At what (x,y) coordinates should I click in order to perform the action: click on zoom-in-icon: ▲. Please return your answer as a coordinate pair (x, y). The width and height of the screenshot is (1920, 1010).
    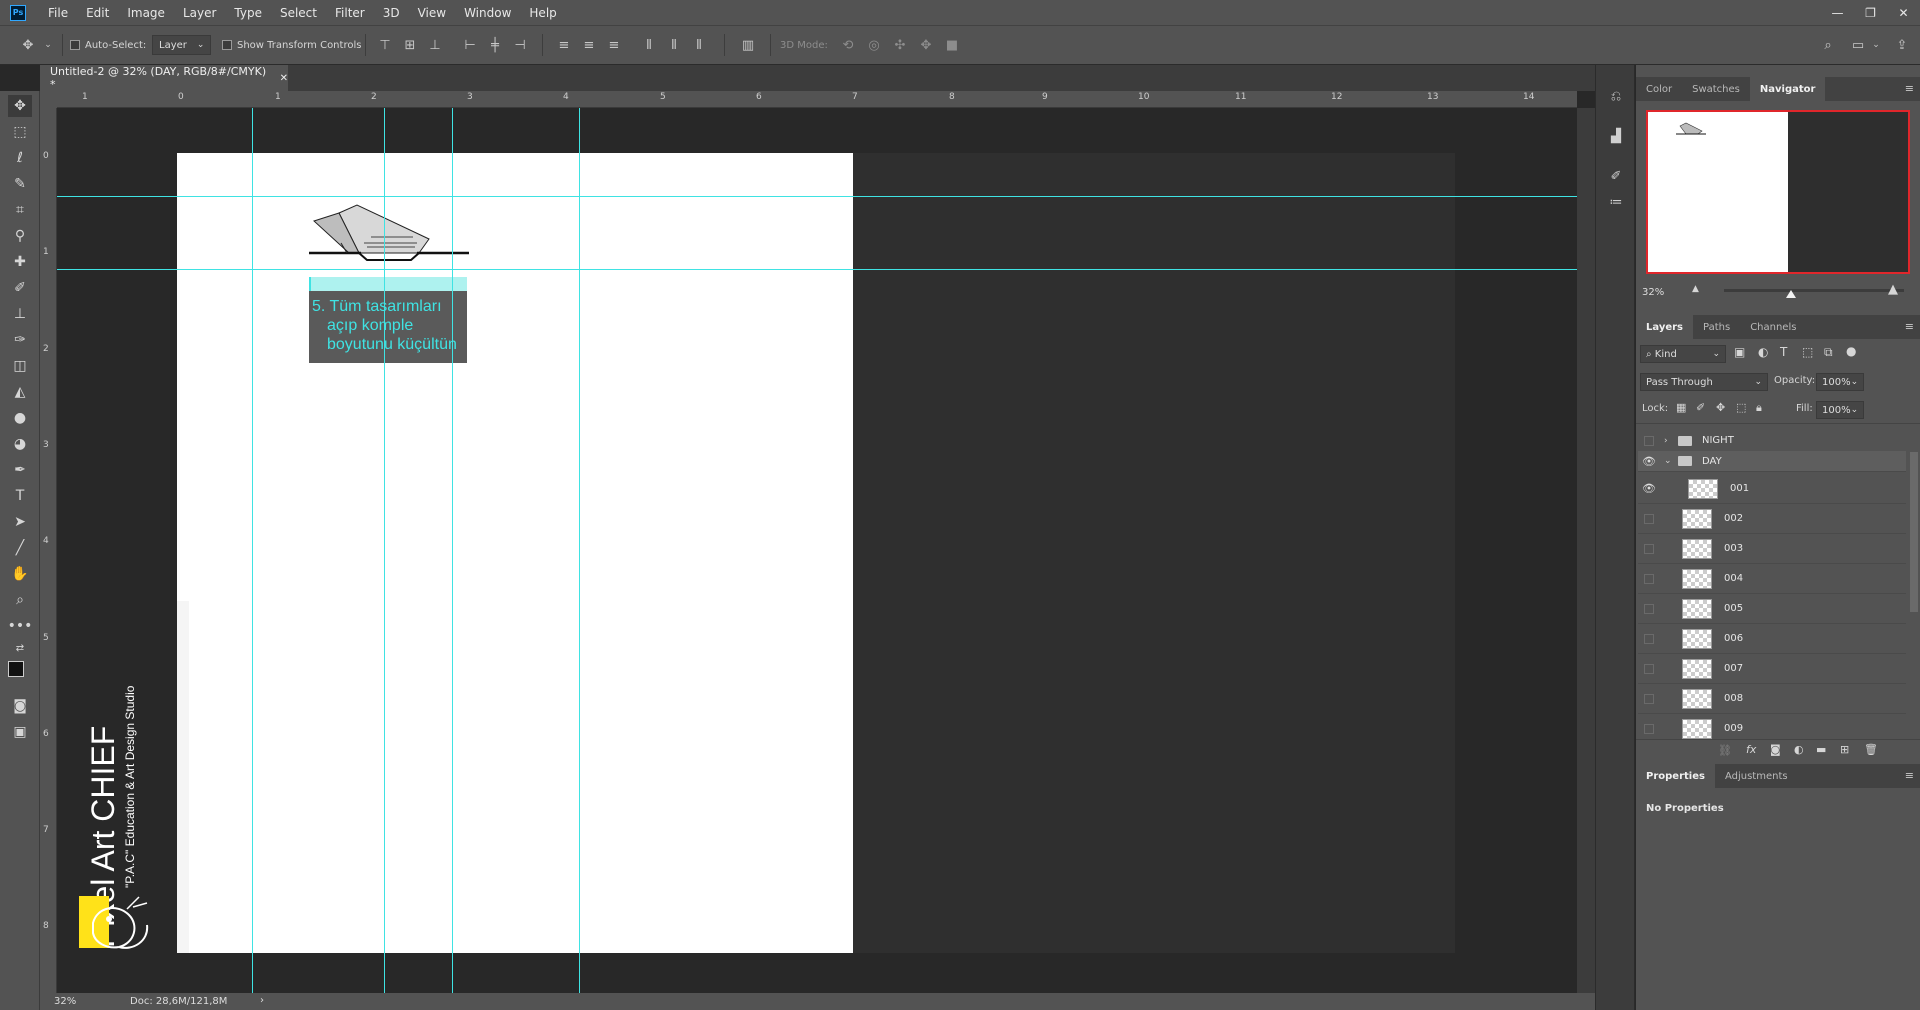
    Looking at the image, I should click on (1893, 289).